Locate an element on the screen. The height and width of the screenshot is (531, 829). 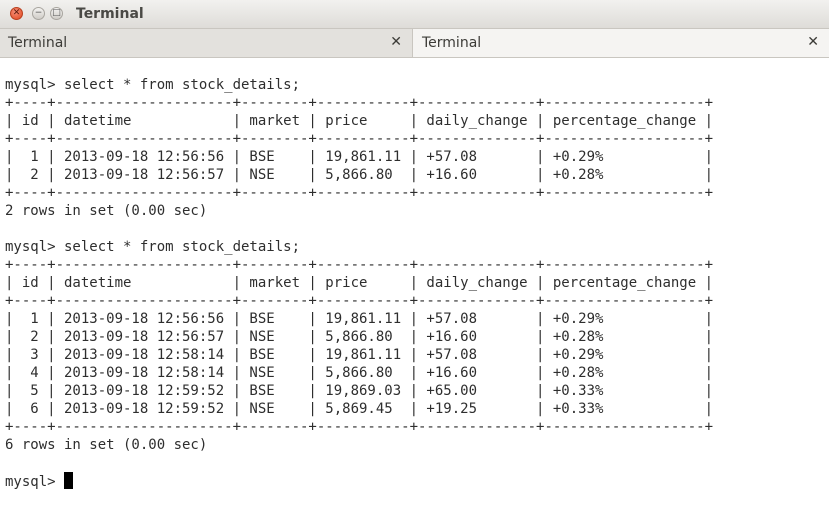
window-close-button: ✕ is located at coordinates (16, 13).